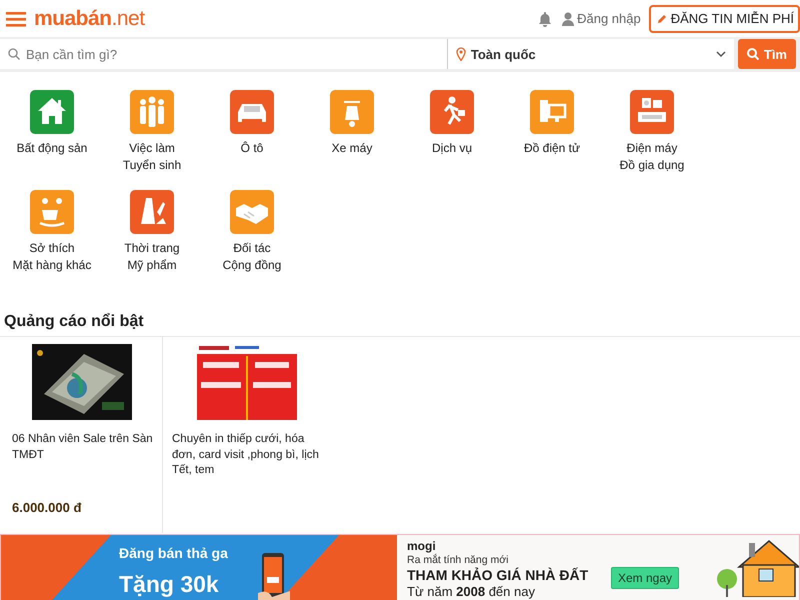  What do you see at coordinates (458, 560) in the screenshot?
I see `banner-text: Ra mắt tính năng mới` at bounding box center [458, 560].